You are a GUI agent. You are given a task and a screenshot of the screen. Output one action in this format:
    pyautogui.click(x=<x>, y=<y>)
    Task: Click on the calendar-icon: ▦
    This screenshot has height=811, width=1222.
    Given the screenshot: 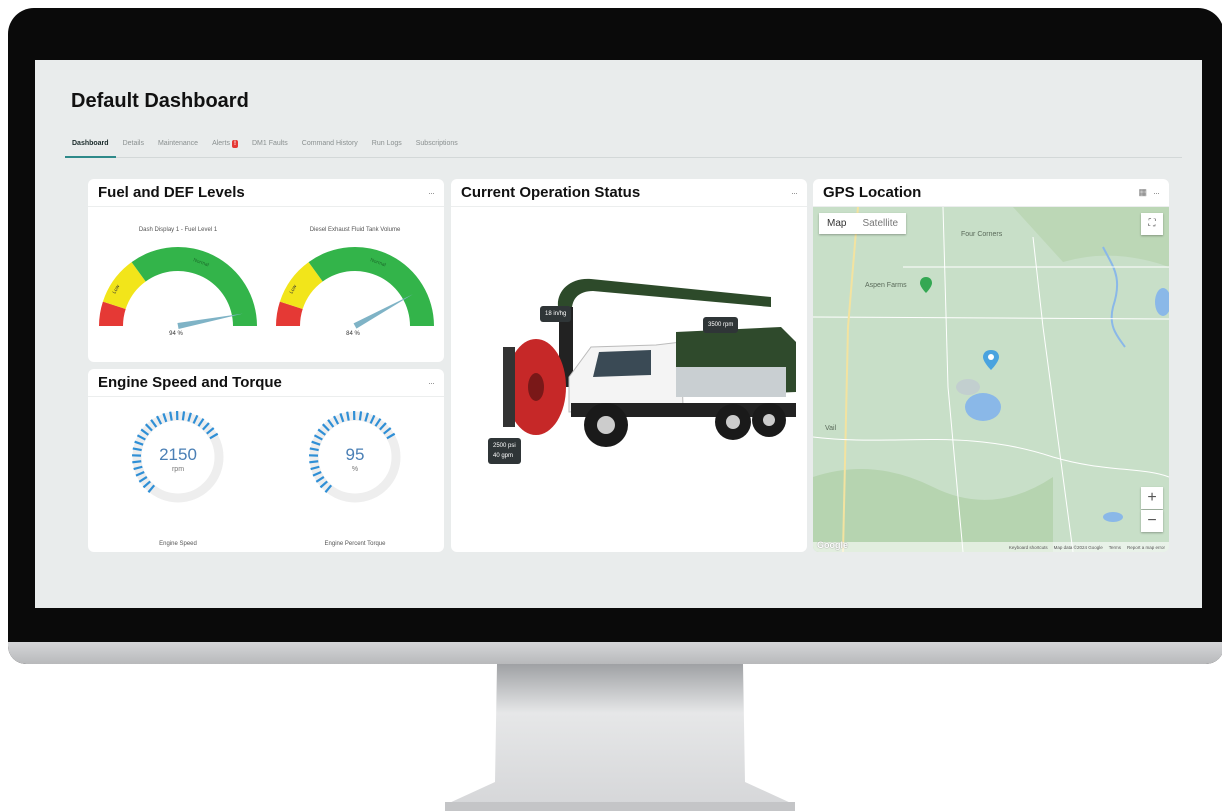 What is the action you would take?
    pyautogui.click(x=1142, y=192)
    